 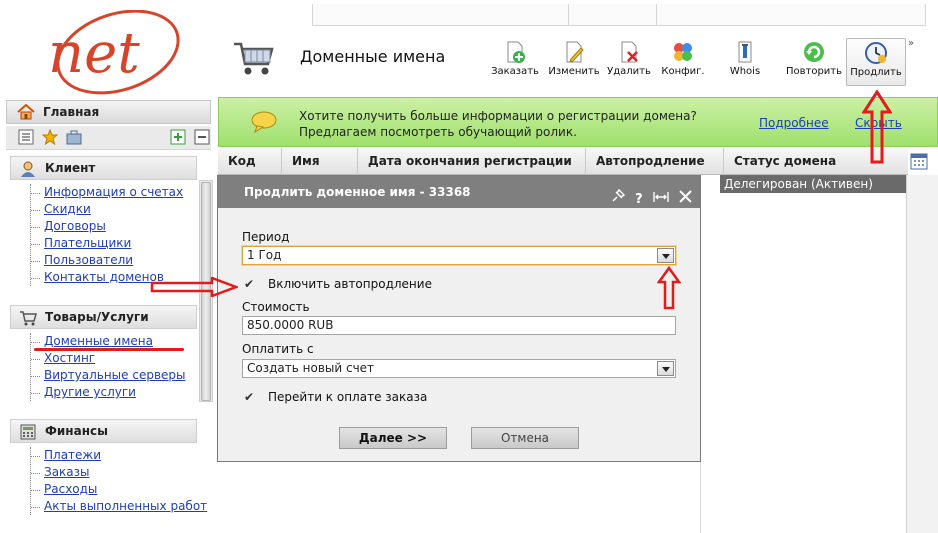 I want to click on dialog-title-text: Продлить доменное имя - 33368, so click(x=357, y=192).